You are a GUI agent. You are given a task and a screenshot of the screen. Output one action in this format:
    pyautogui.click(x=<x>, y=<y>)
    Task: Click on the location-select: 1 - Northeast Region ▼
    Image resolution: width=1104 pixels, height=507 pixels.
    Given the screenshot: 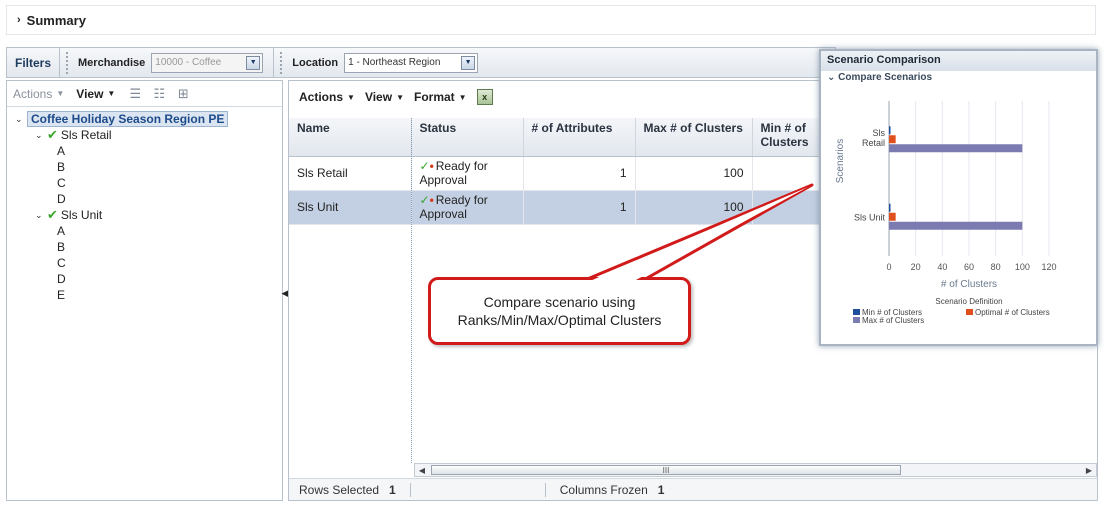 What is the action you would take?
    pyautogui.click(x=411, y=62)
    